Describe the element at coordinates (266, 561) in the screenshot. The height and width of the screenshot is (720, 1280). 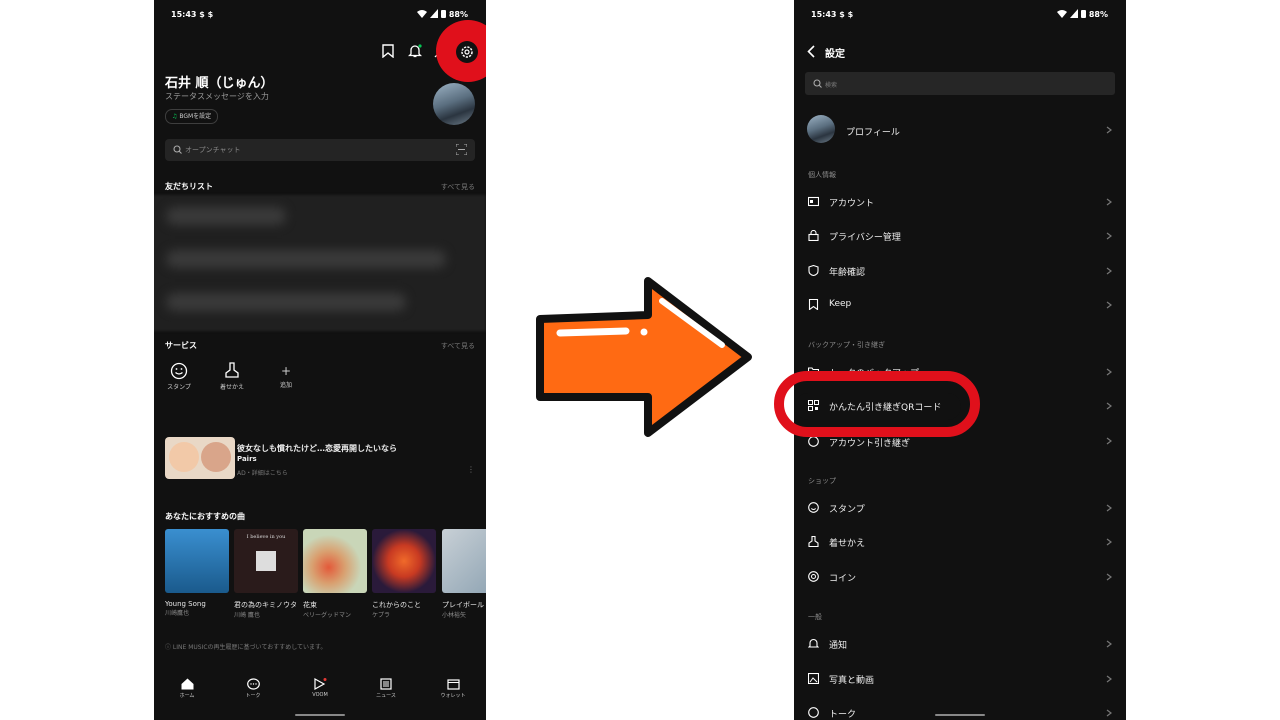
I see `album-art: I believe in you` at that location.